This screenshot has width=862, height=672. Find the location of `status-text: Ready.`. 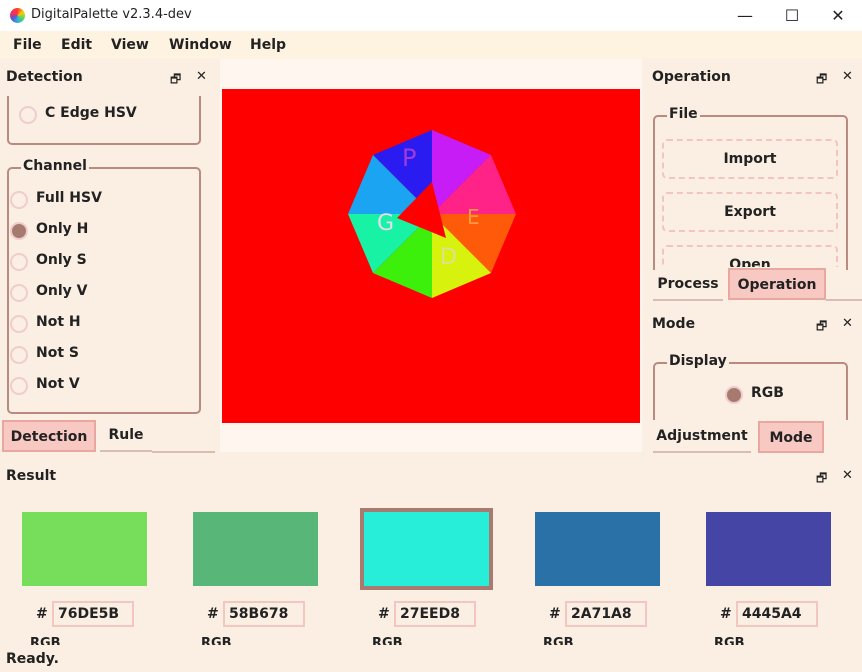

status-text: Ready. is located at coordinates (32, 659).